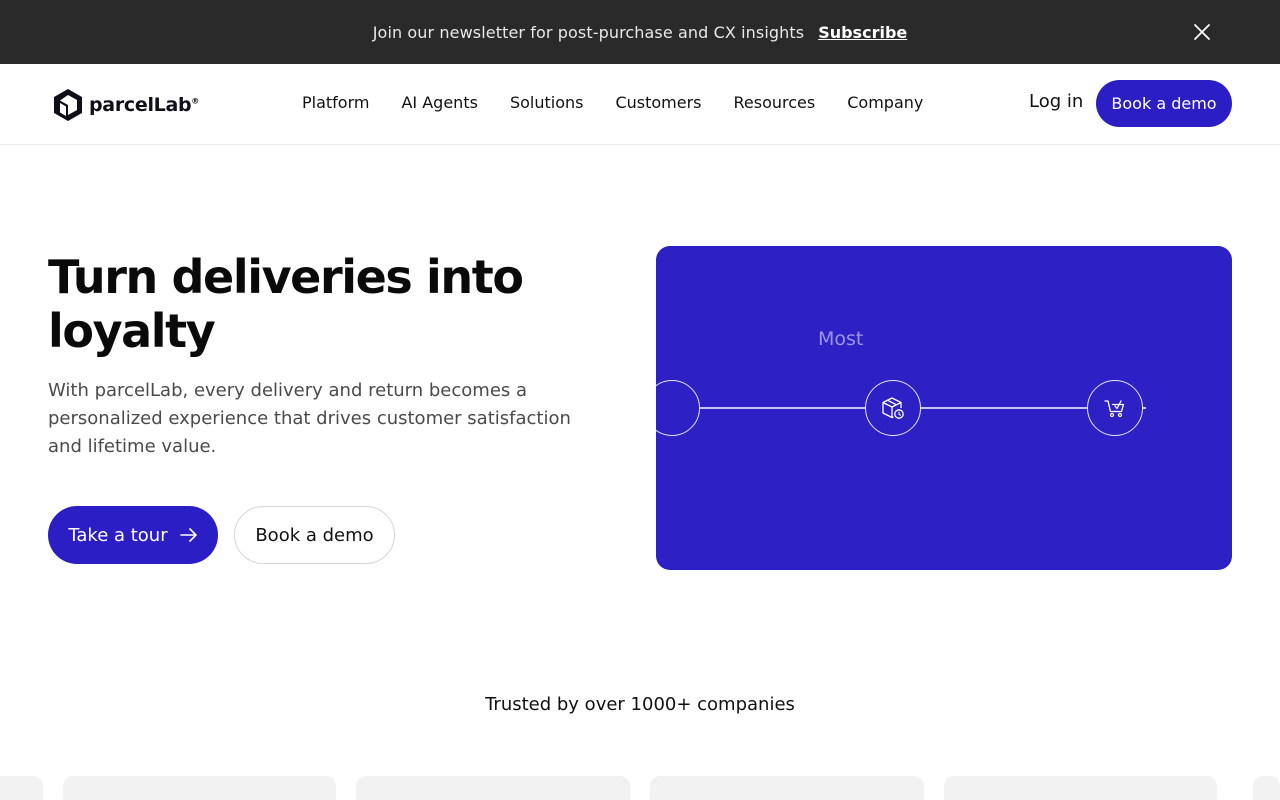 The height and width of the screenshot is (800, 1280). Describe the element at coordinates (118, 535) in the screenshot. I see `take-tour-label: Take a tour` at that location.